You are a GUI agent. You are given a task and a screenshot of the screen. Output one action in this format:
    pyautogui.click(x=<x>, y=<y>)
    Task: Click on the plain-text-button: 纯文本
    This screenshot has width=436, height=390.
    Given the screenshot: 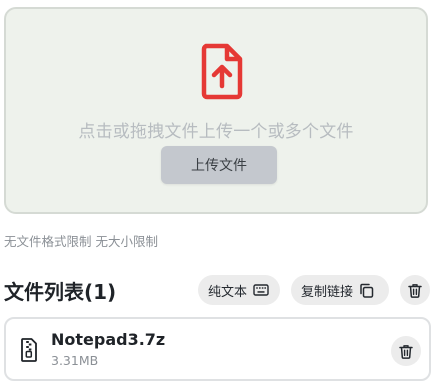 What is the action you would take?
    pyautogui.click(x=239, y=290)
    